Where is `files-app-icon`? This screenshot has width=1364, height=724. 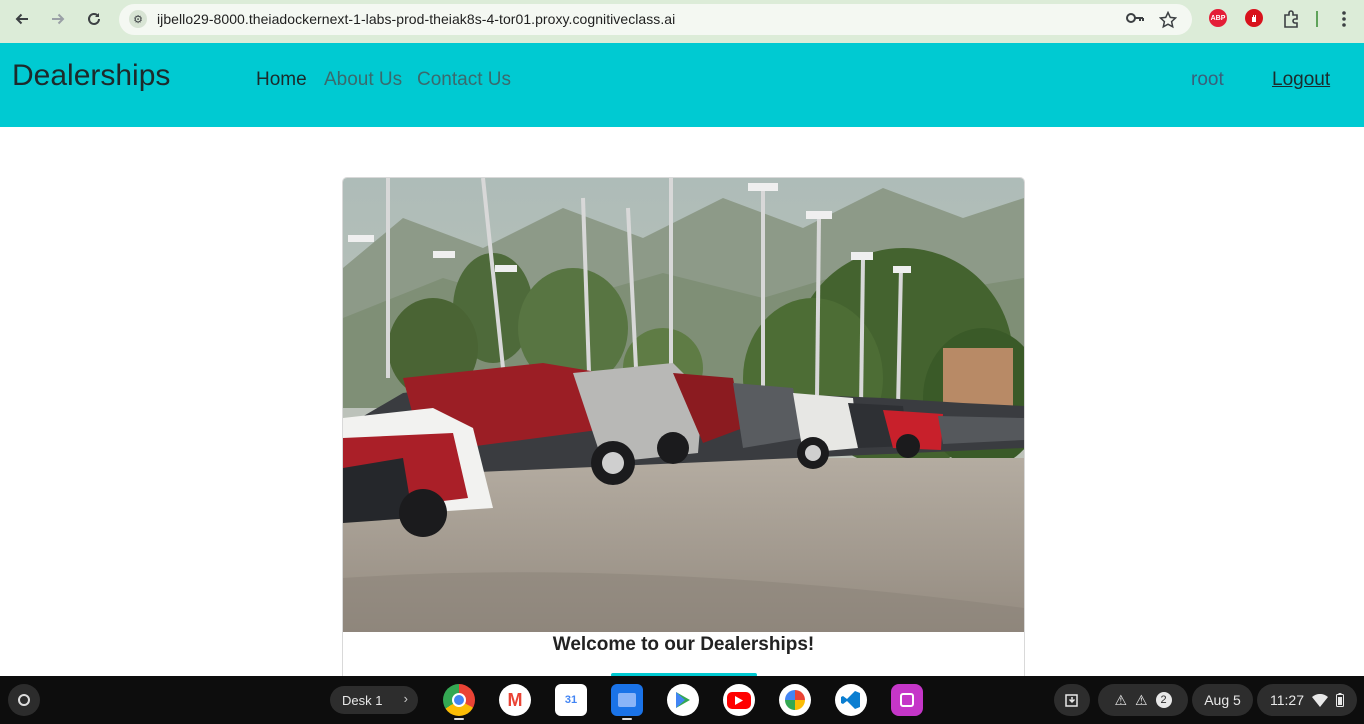
files-app-icon is located at coordinates (627, 700).